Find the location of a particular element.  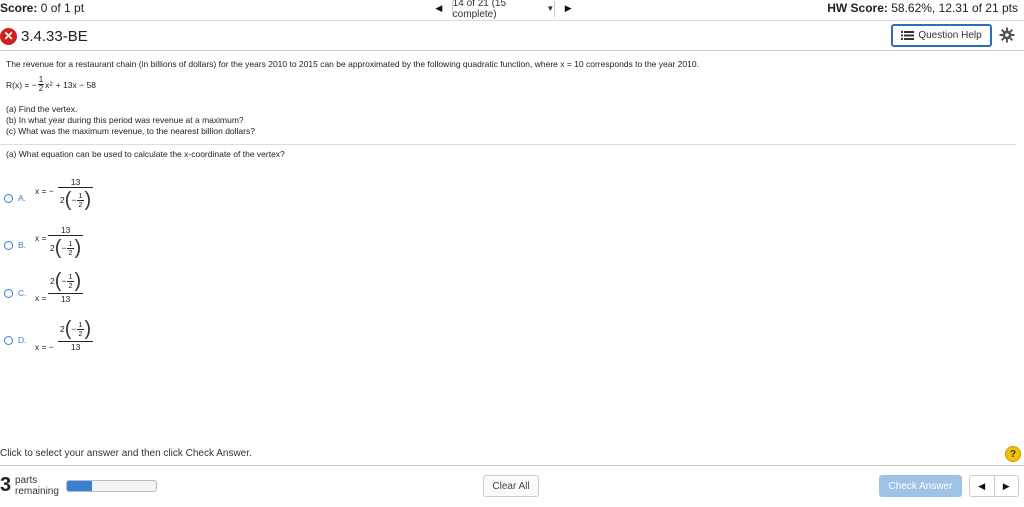

option-a-numerator: 13 is located at coordinates (75, 182).